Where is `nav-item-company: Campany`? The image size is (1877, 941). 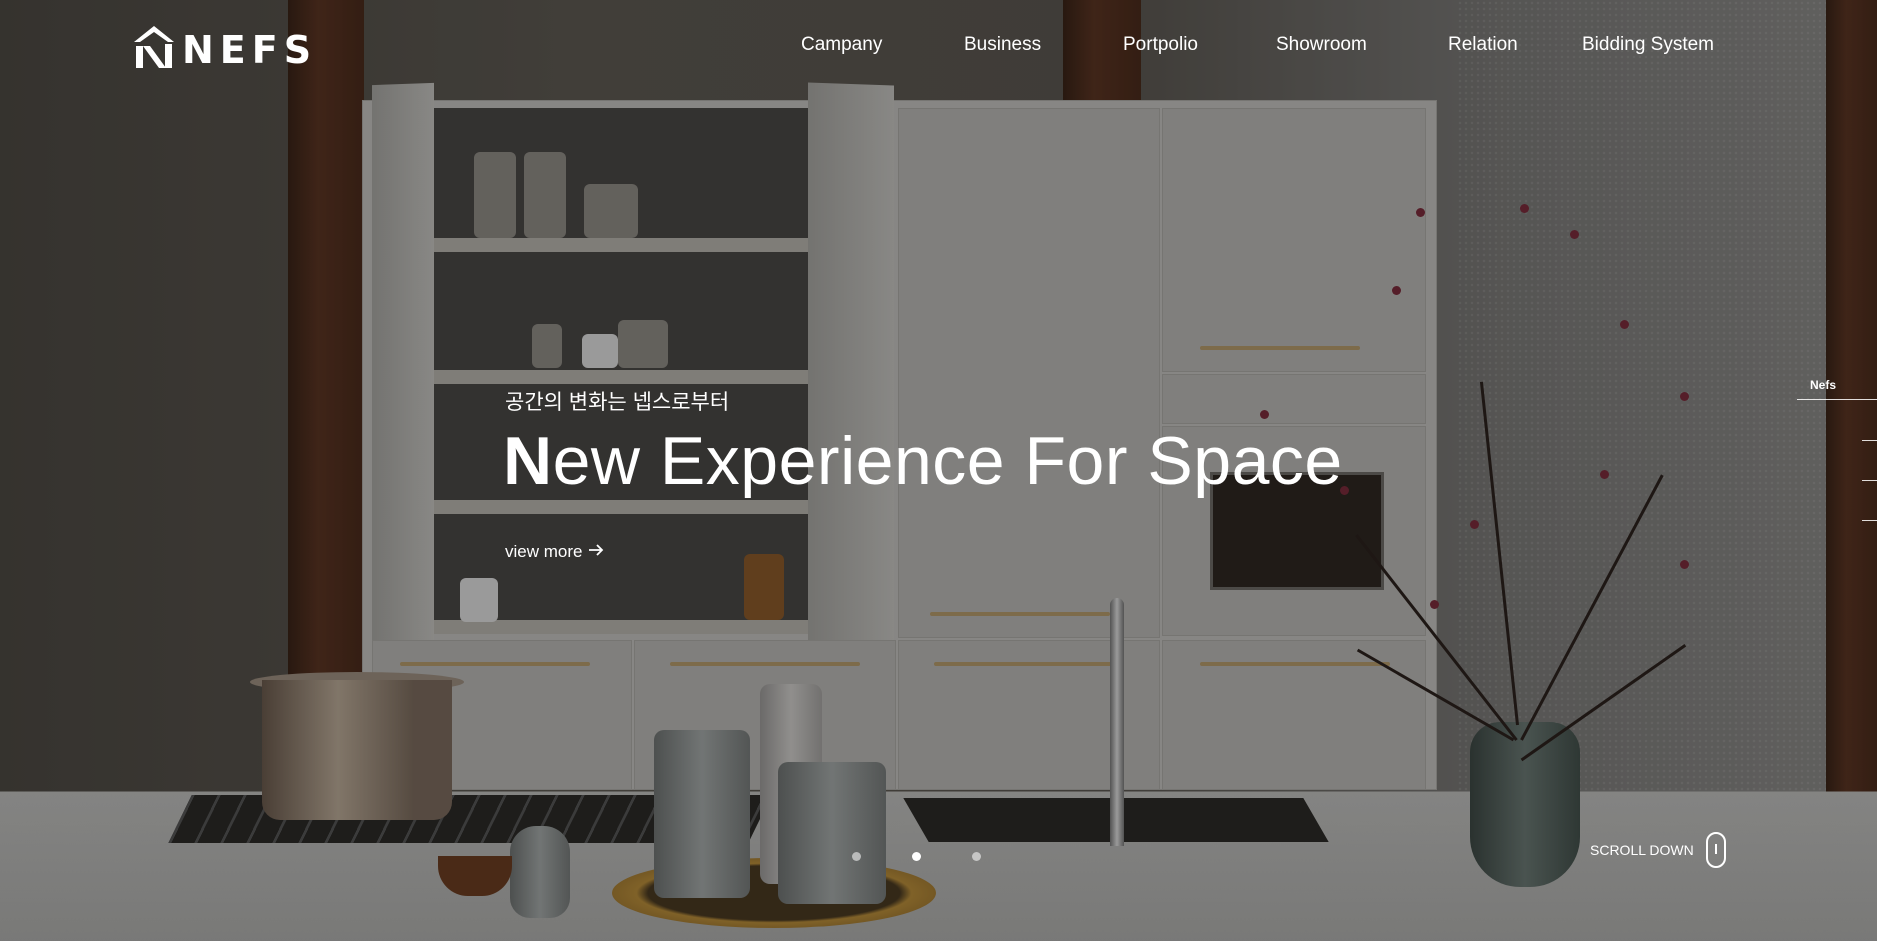
nav-item-company: Campany is located at coordinates (841, 45).